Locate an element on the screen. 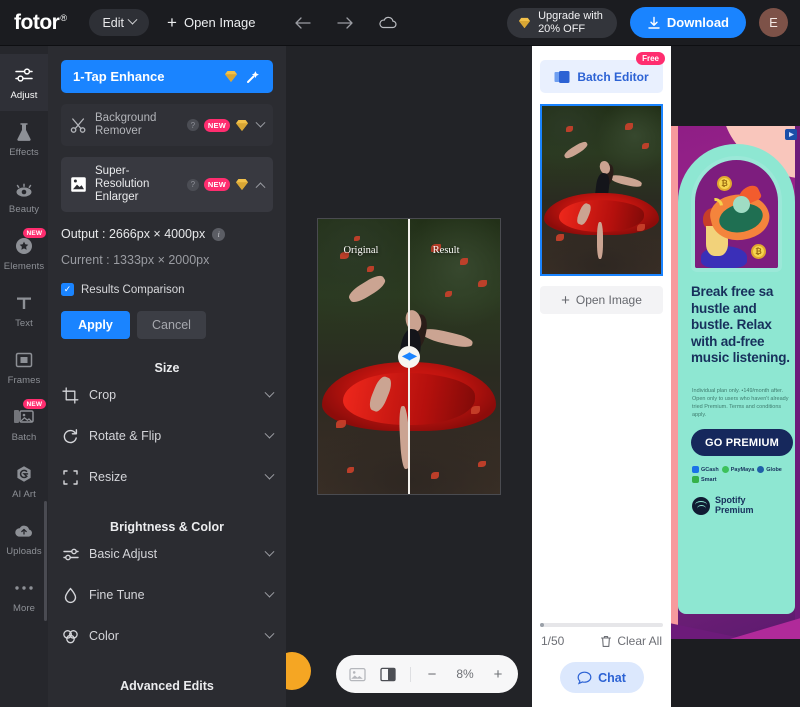  batch-scrollbar-thumb is located at coordinates (542, 625).